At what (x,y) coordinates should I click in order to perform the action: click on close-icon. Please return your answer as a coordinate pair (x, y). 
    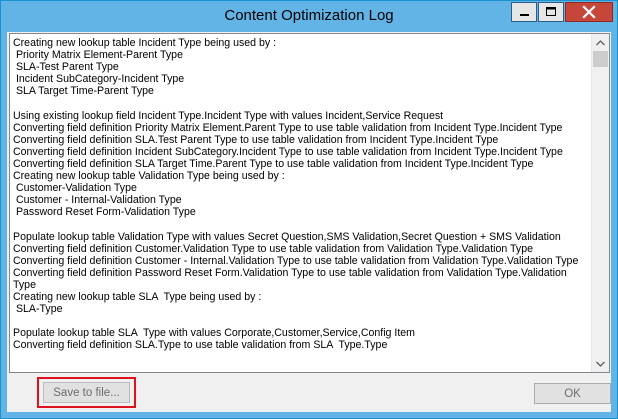
    Looking at the image, I should click on (589, 12).